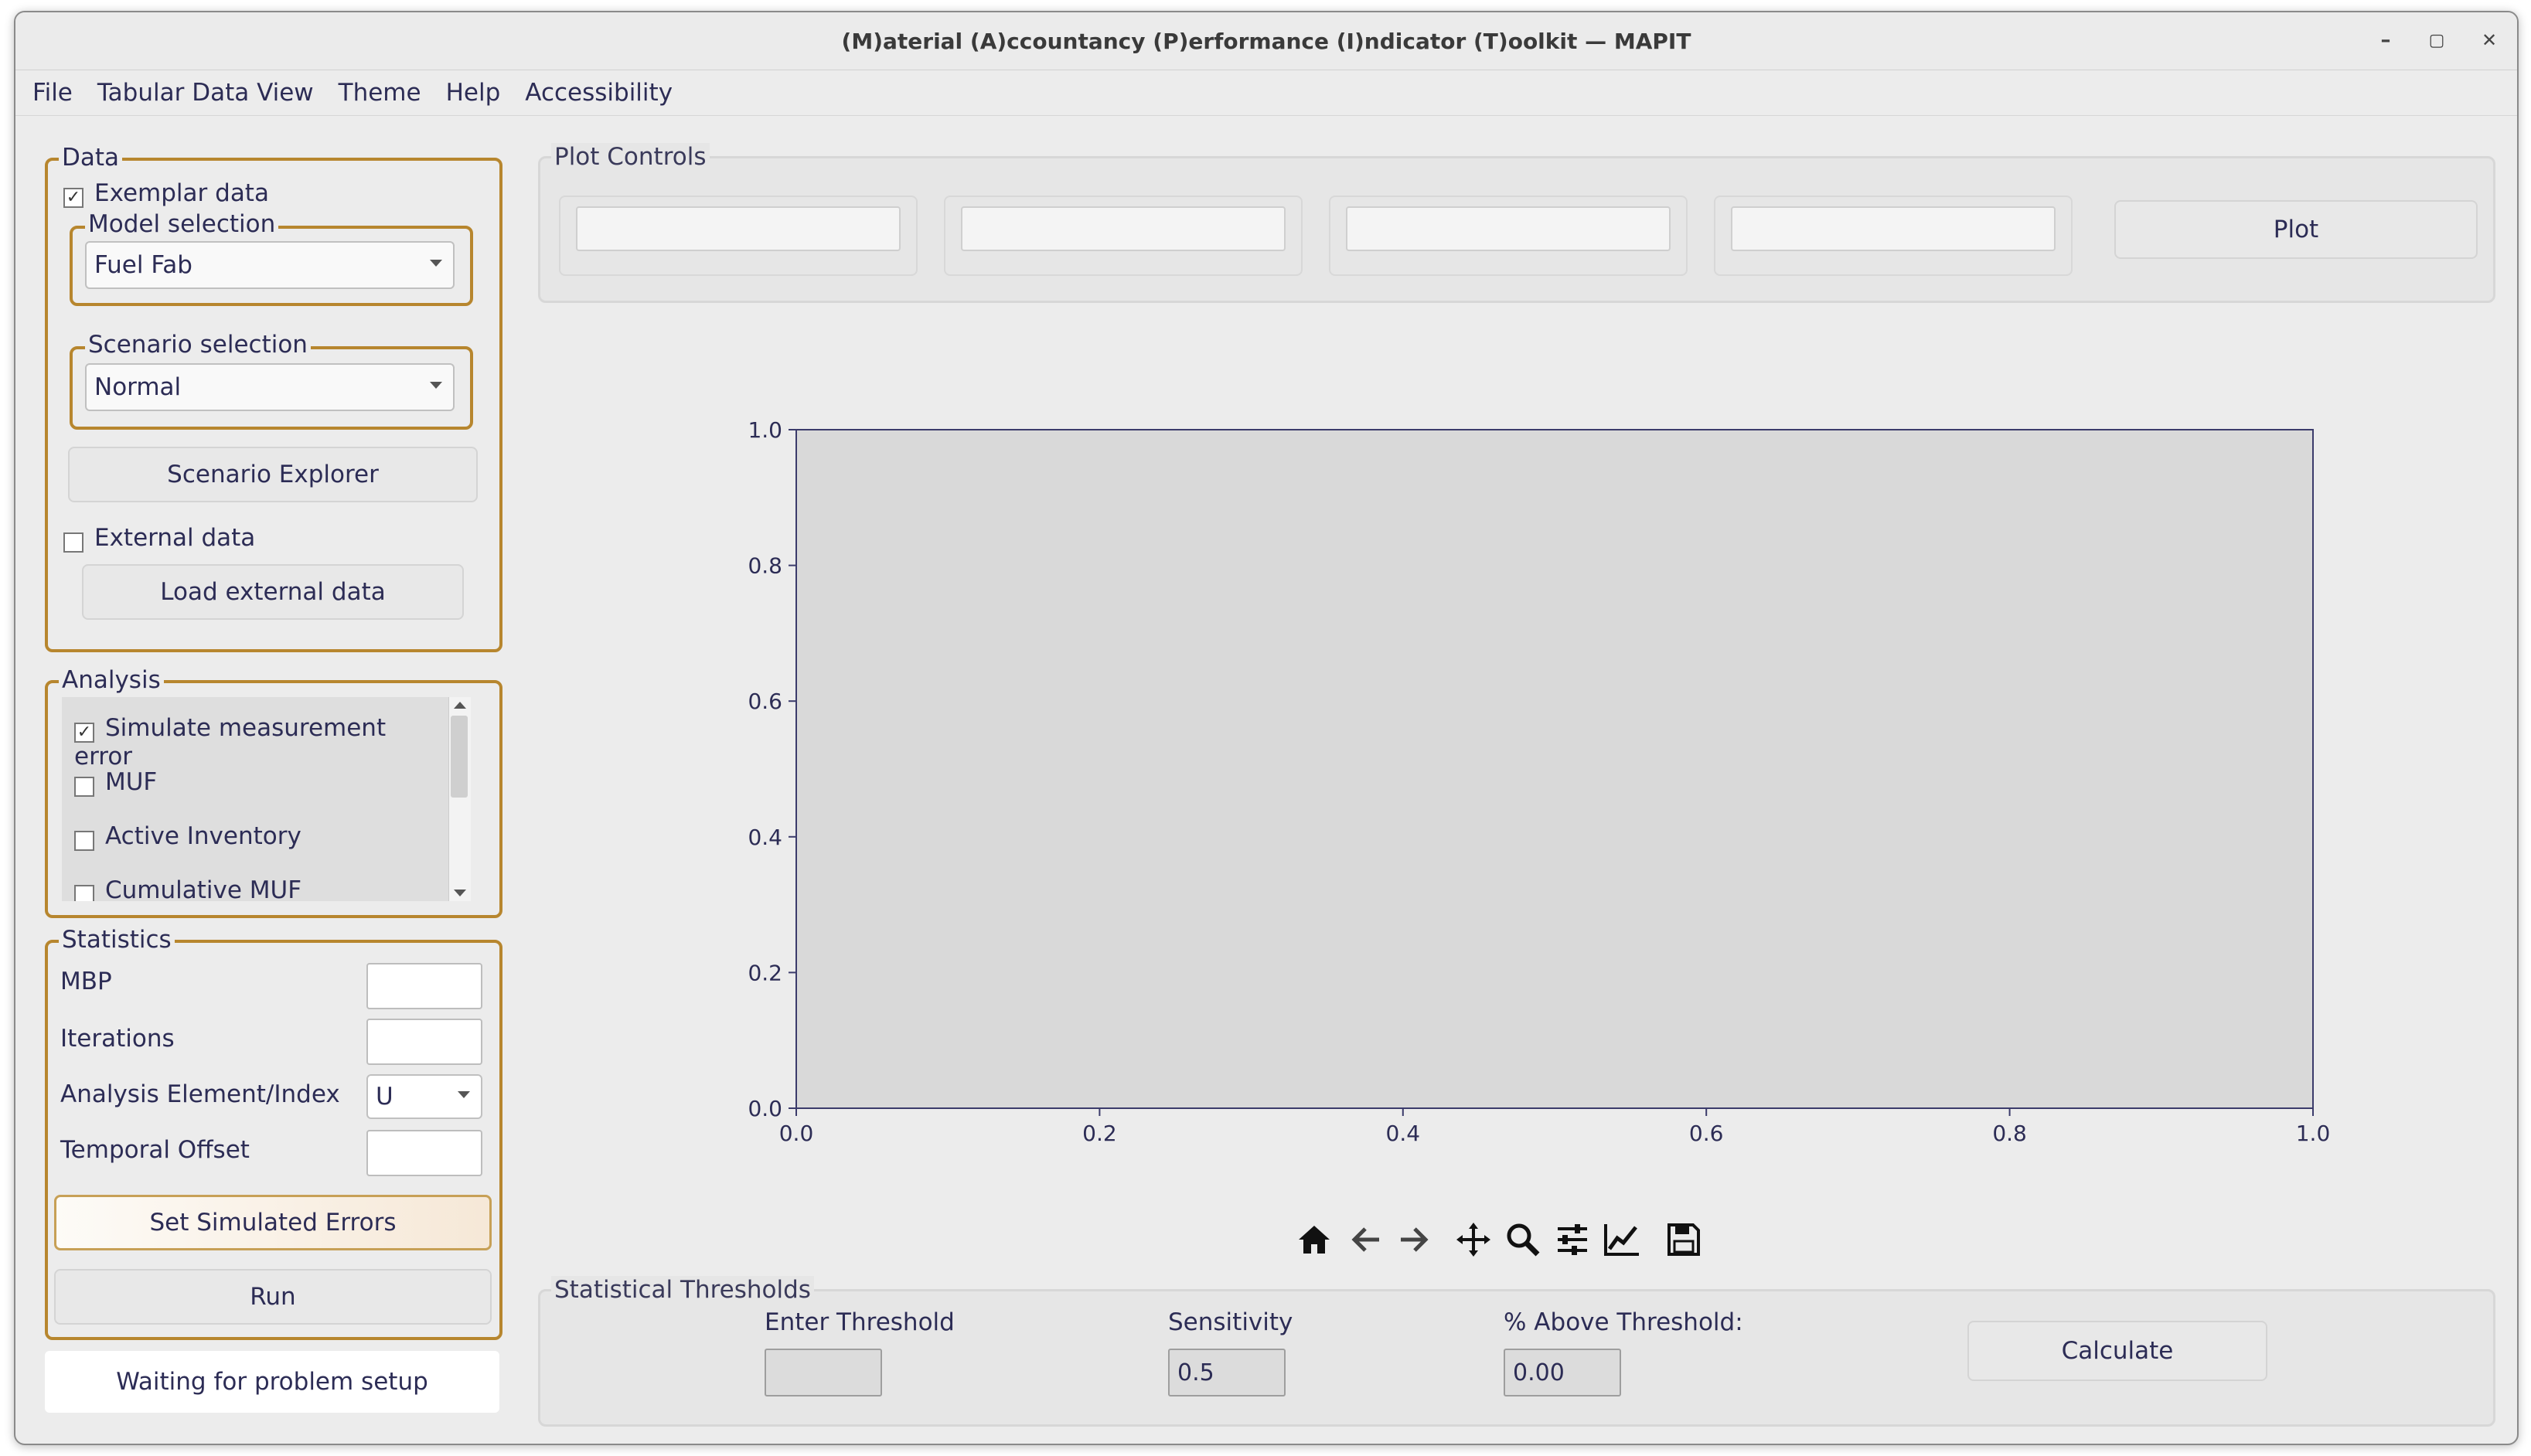  I want to click on forward-arrow-icon, so click(1414, 1239).